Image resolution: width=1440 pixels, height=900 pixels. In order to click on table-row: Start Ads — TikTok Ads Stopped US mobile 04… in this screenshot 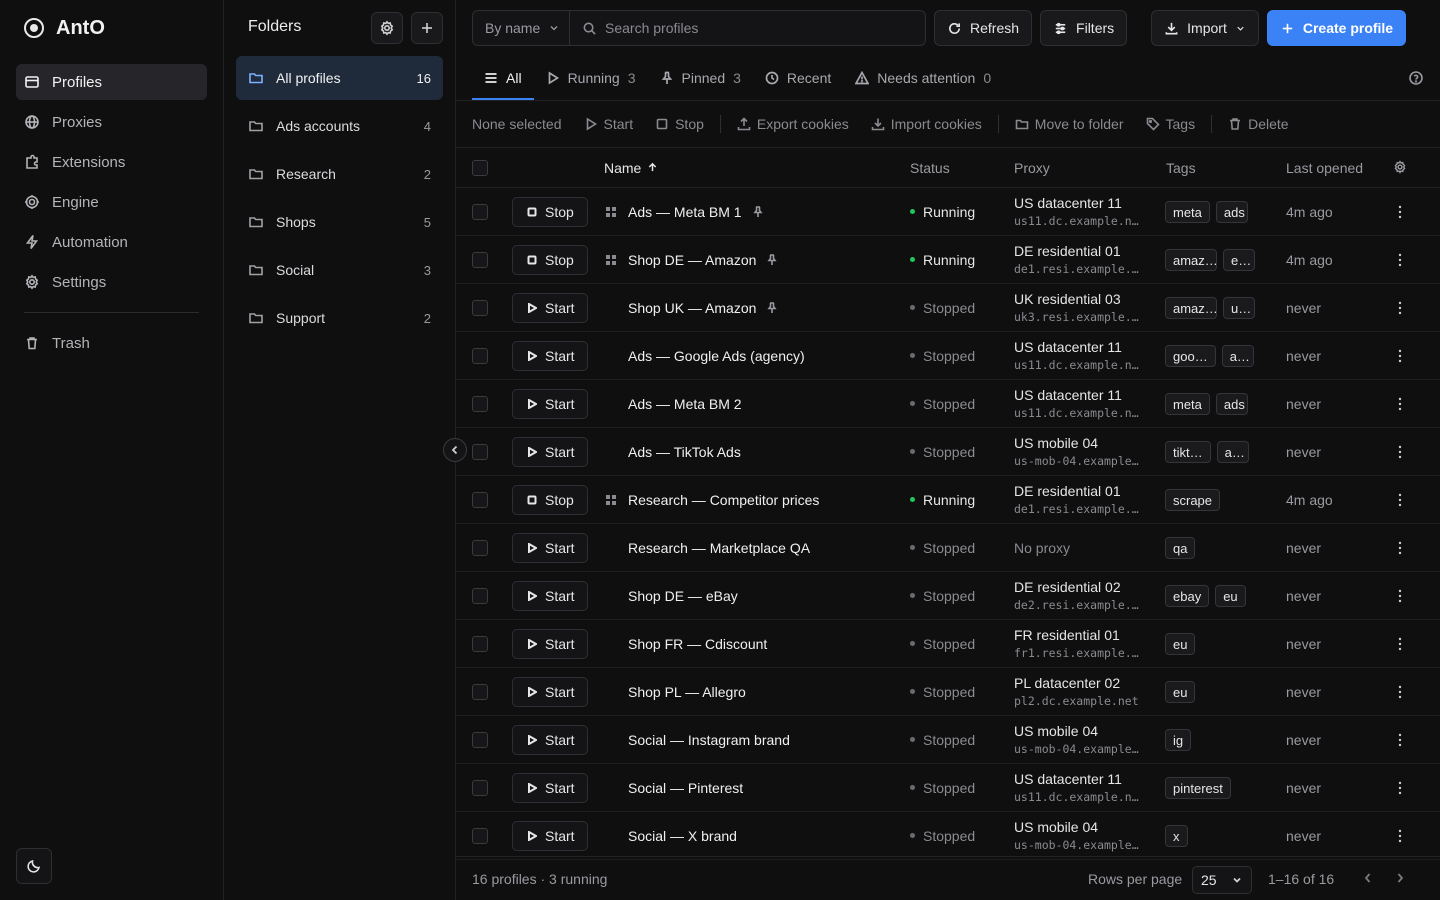, I will do `click(948, 452)`.